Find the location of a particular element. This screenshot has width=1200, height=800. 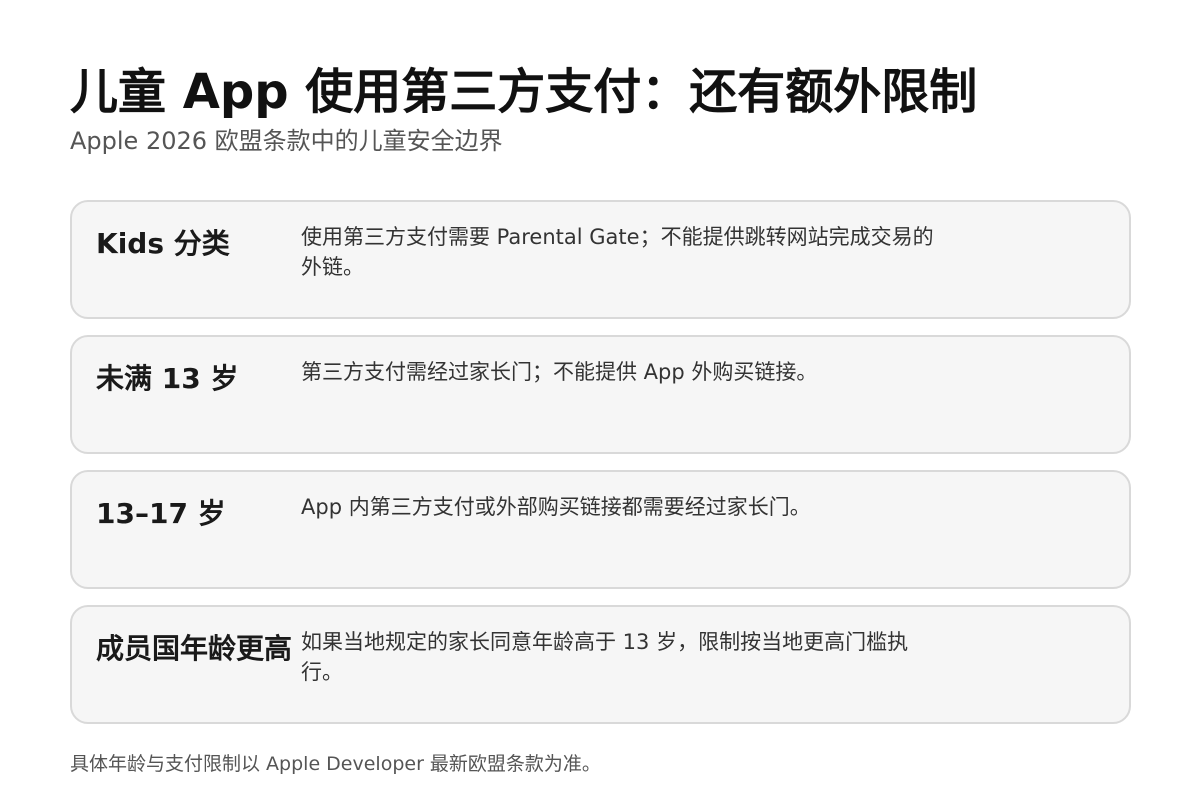

rule-description: App 内第三方支付或外部购买链接都需要经过家长门。 is located at coordinates (556, 507).